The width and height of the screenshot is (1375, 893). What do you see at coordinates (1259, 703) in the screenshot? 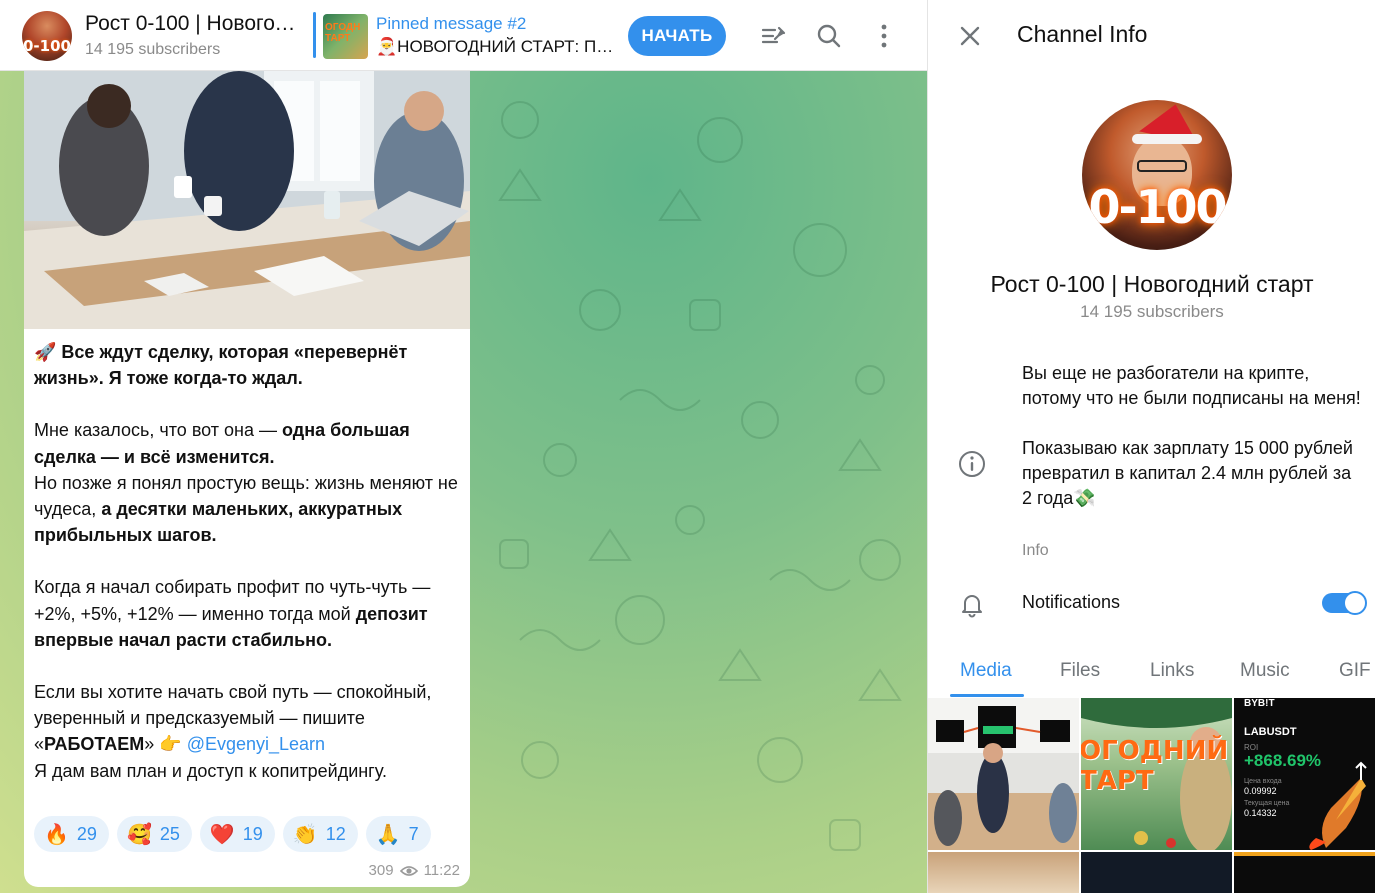
I see `bybit-brand: BYB!T` at bounding box center [1259, 703].